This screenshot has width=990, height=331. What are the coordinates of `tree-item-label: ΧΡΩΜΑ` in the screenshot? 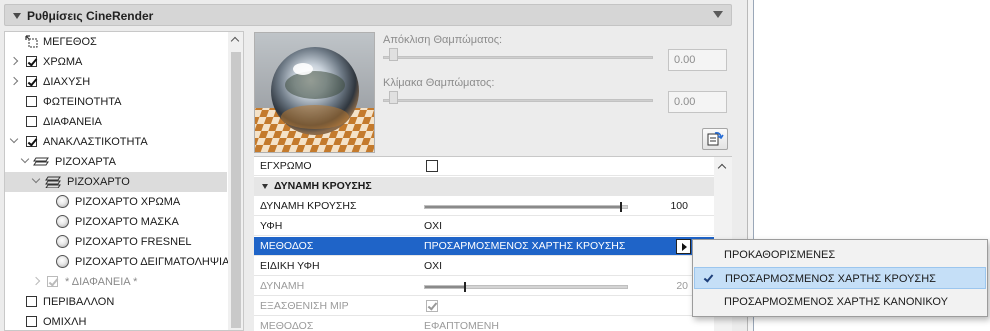 It's located at (63, 62).